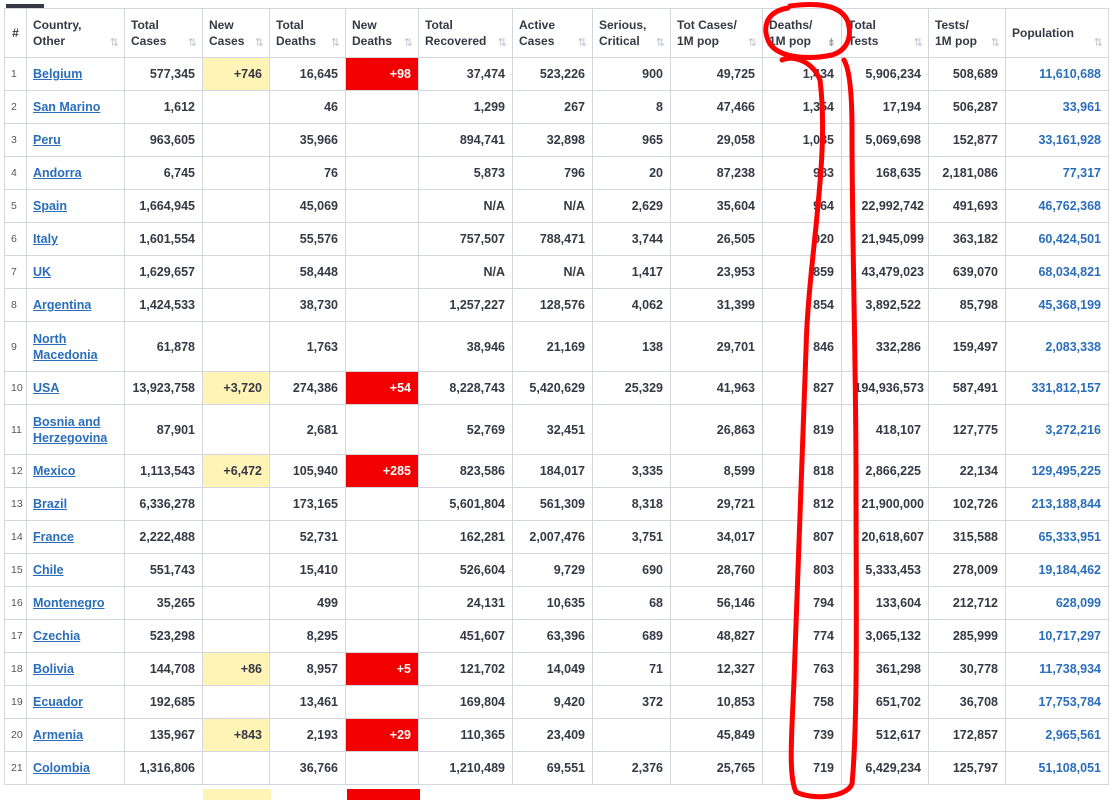  What do you see at coordinates (802, 669) in the screenshot?
I see `cell-deaths-1m: 763` at bounding box center [802, 669].